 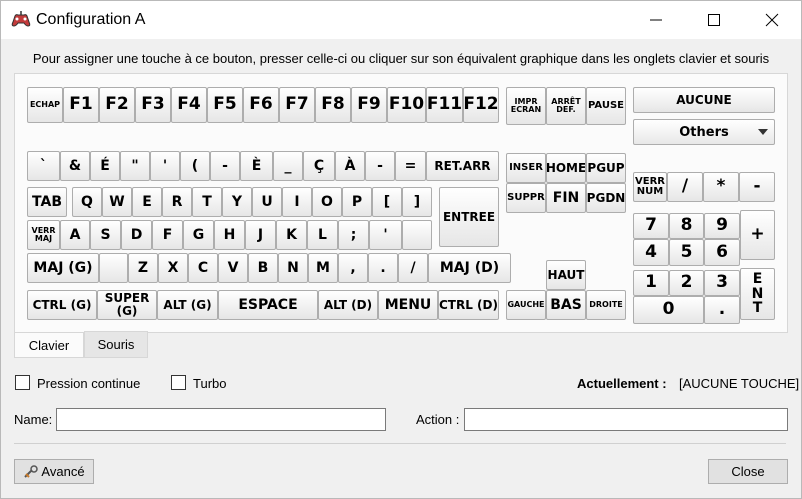 I want to click on key-inser: INSER, so click(x=526, y=168).